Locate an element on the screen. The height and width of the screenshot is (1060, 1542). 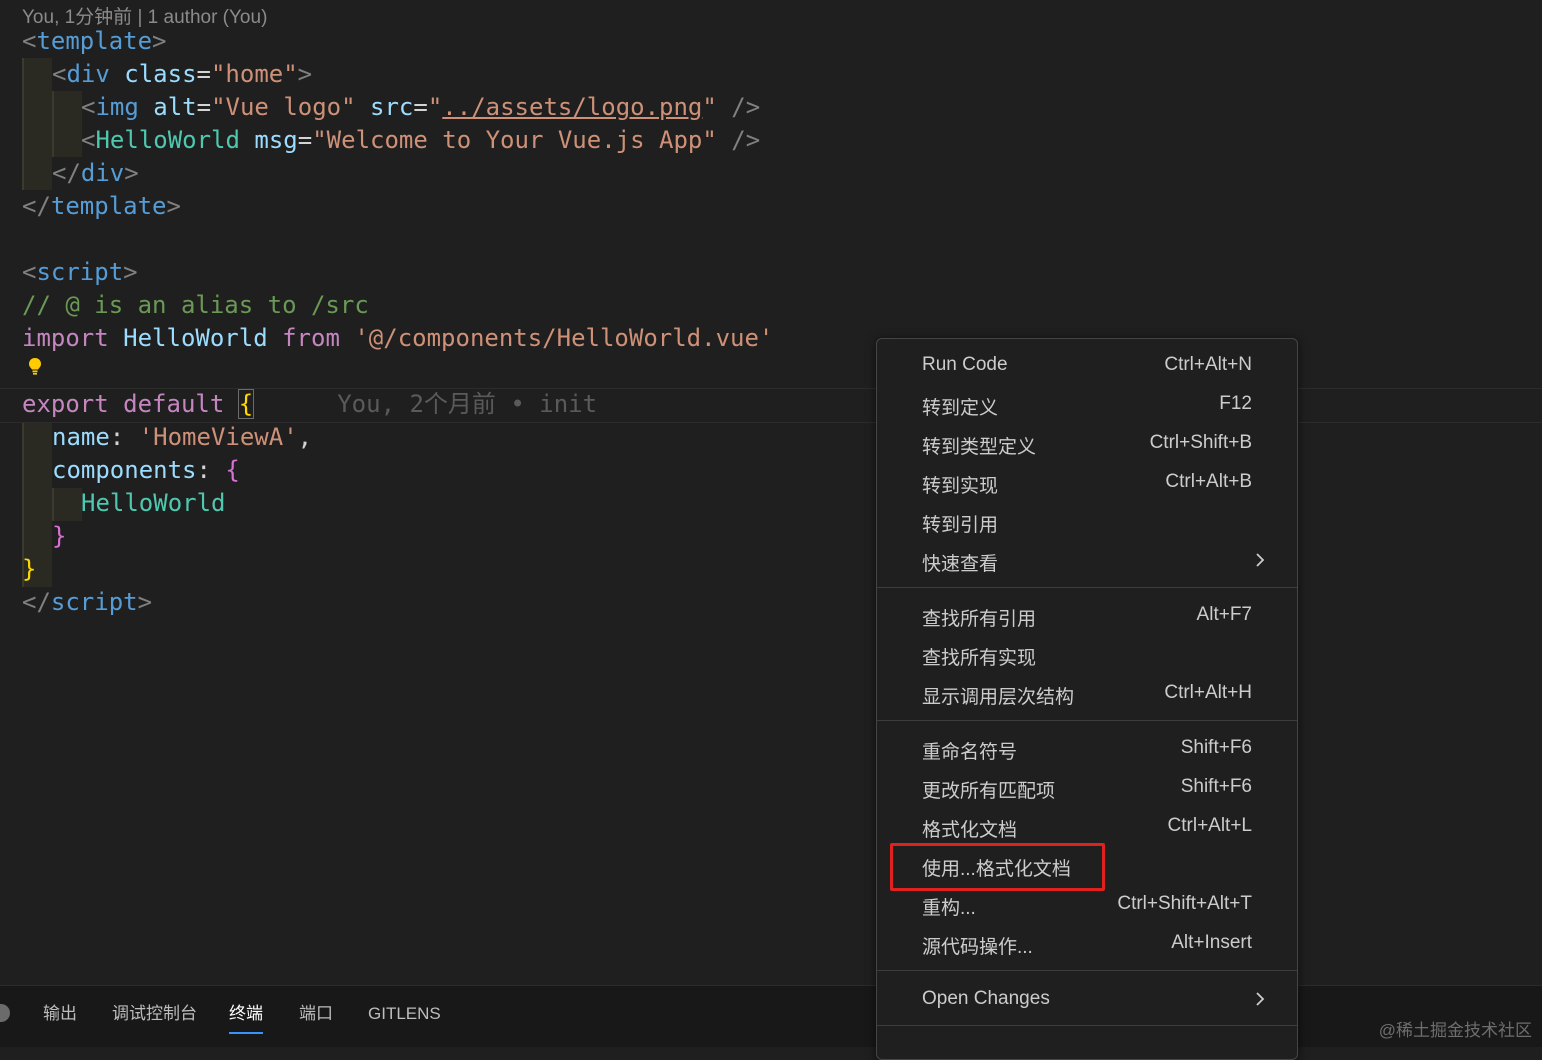
tab-gitlens: GITLENS is located at coordinates (404, 1017).